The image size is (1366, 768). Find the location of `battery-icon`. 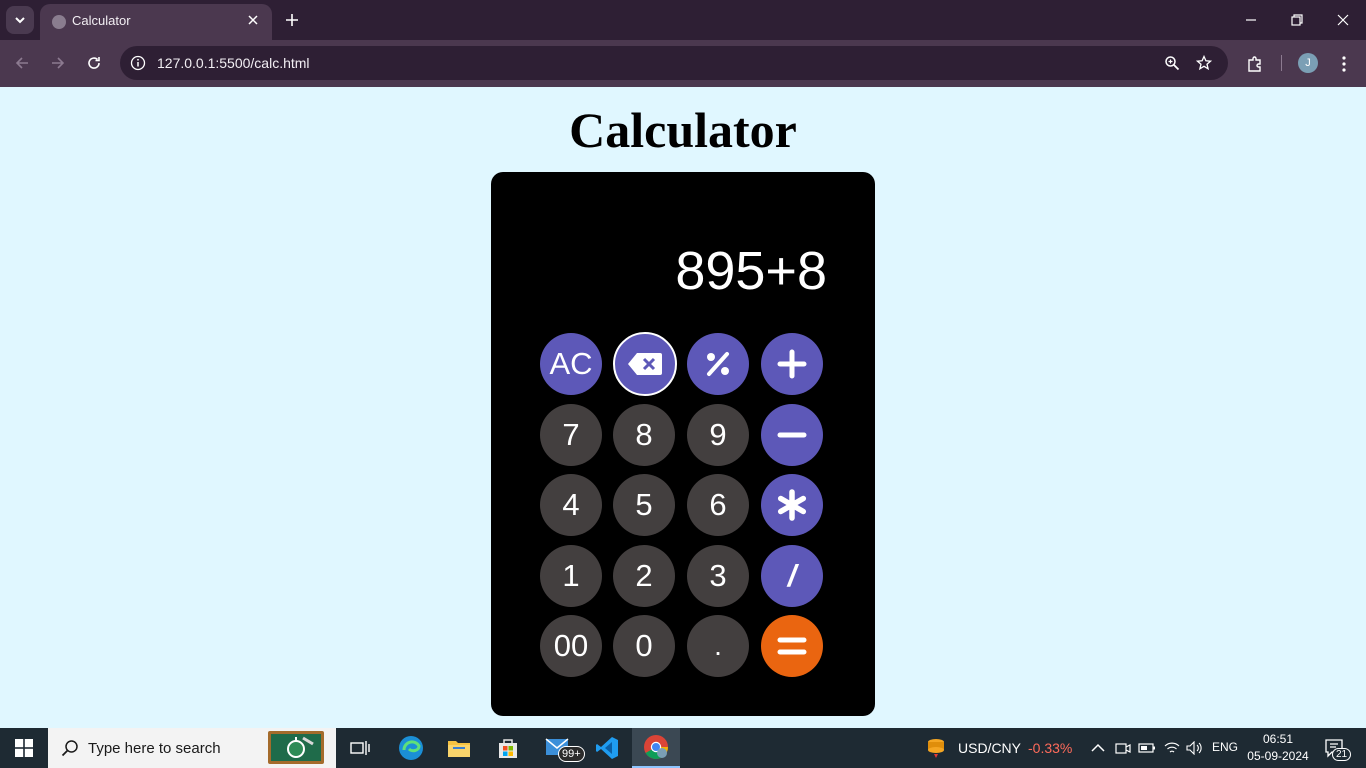

battery-icon is located at coordinates (1146, 748).